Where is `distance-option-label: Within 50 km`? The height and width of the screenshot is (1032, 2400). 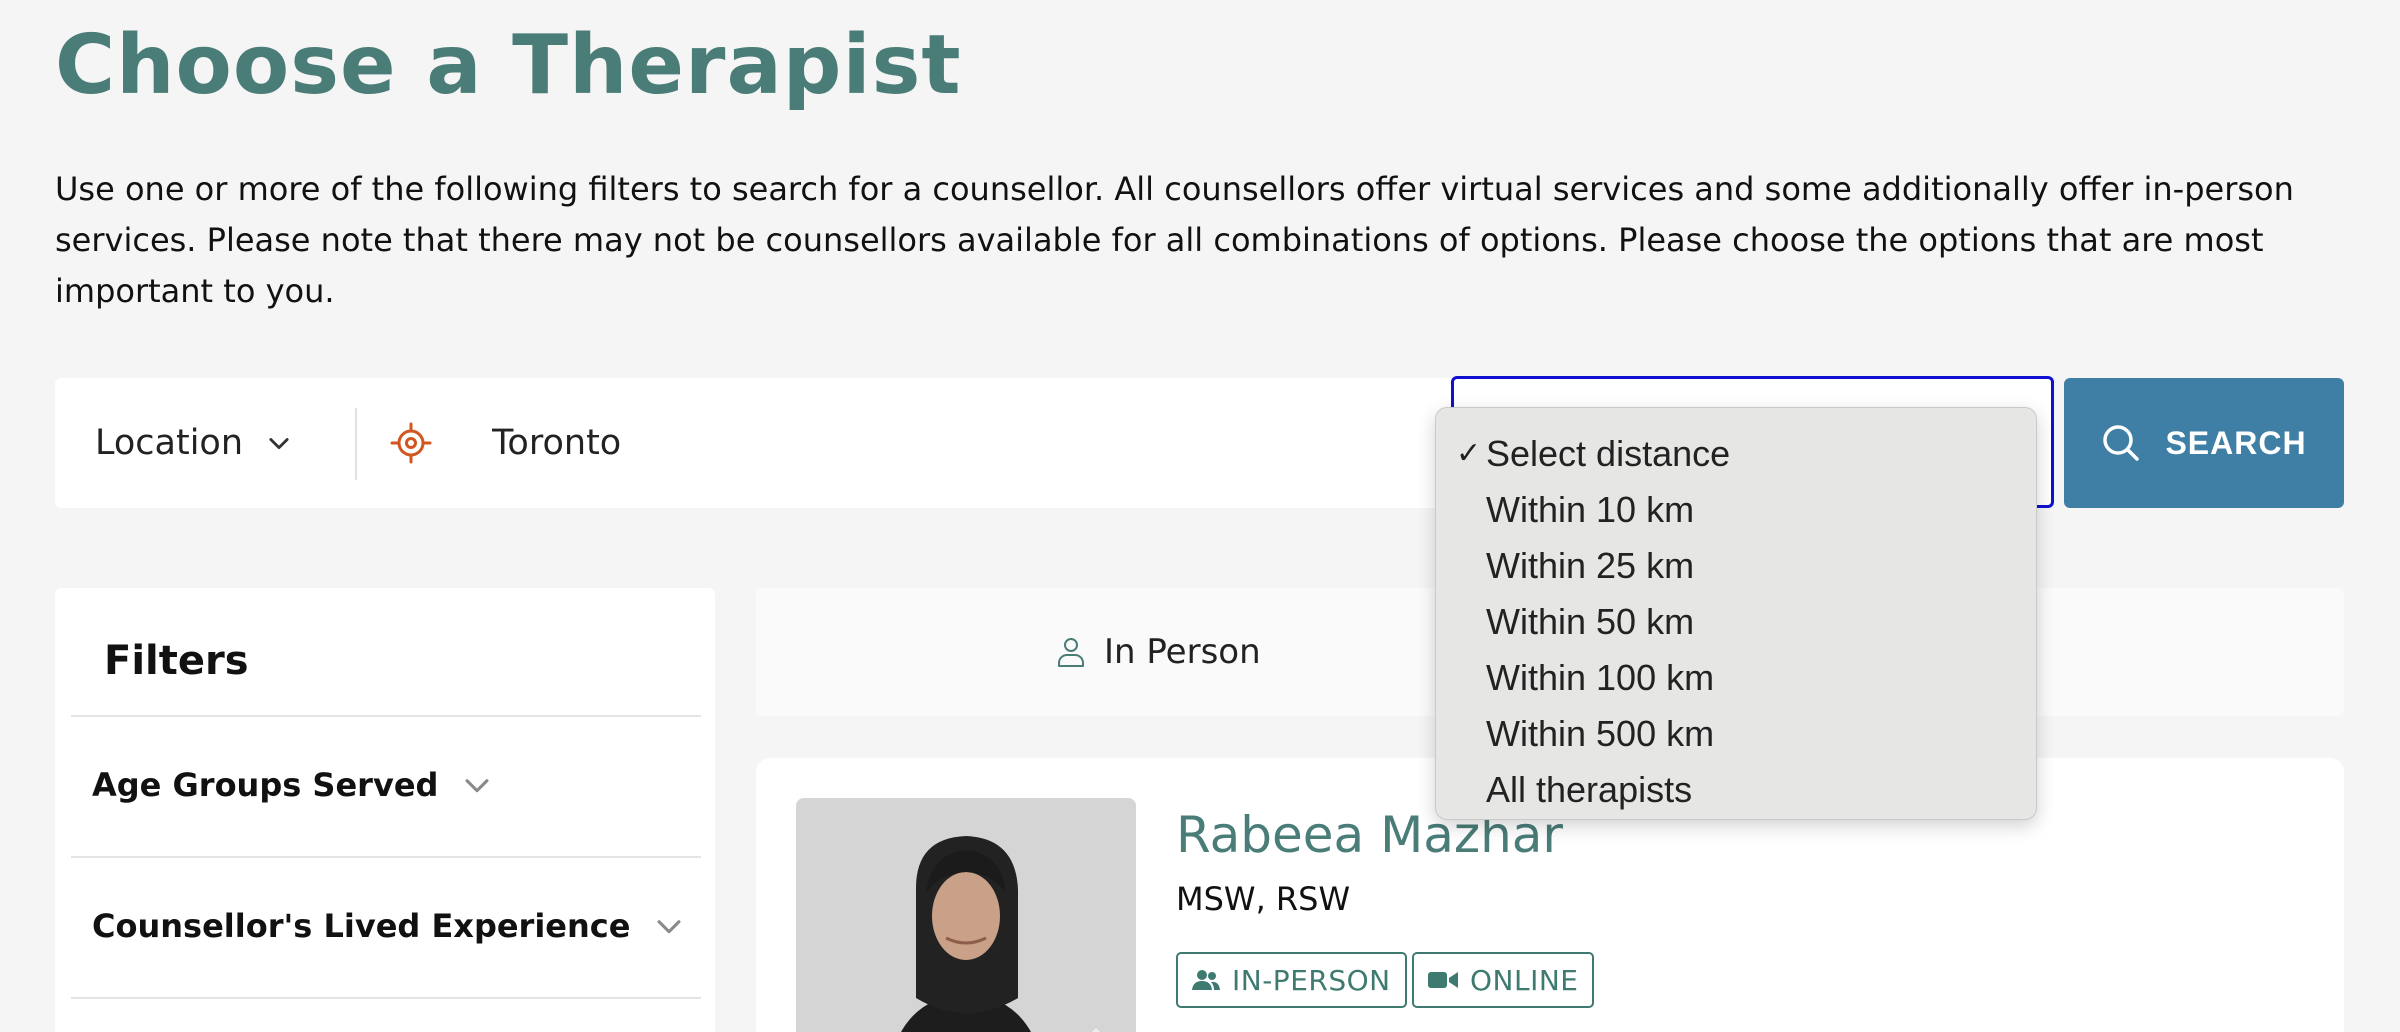
distance-option-label: Within 50 km is located at coordinates (1590, 621).